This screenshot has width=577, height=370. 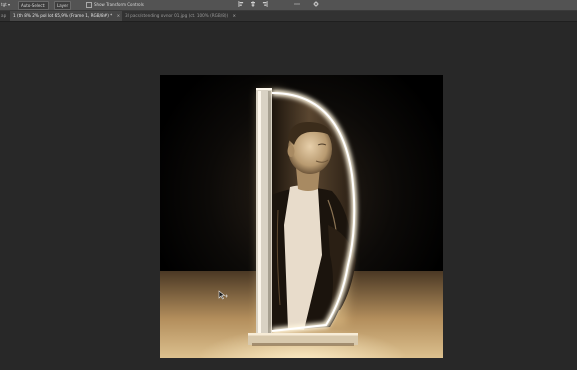 I want to click on show-transform-label: Show Transform Controls, so click(x=119, y=4).